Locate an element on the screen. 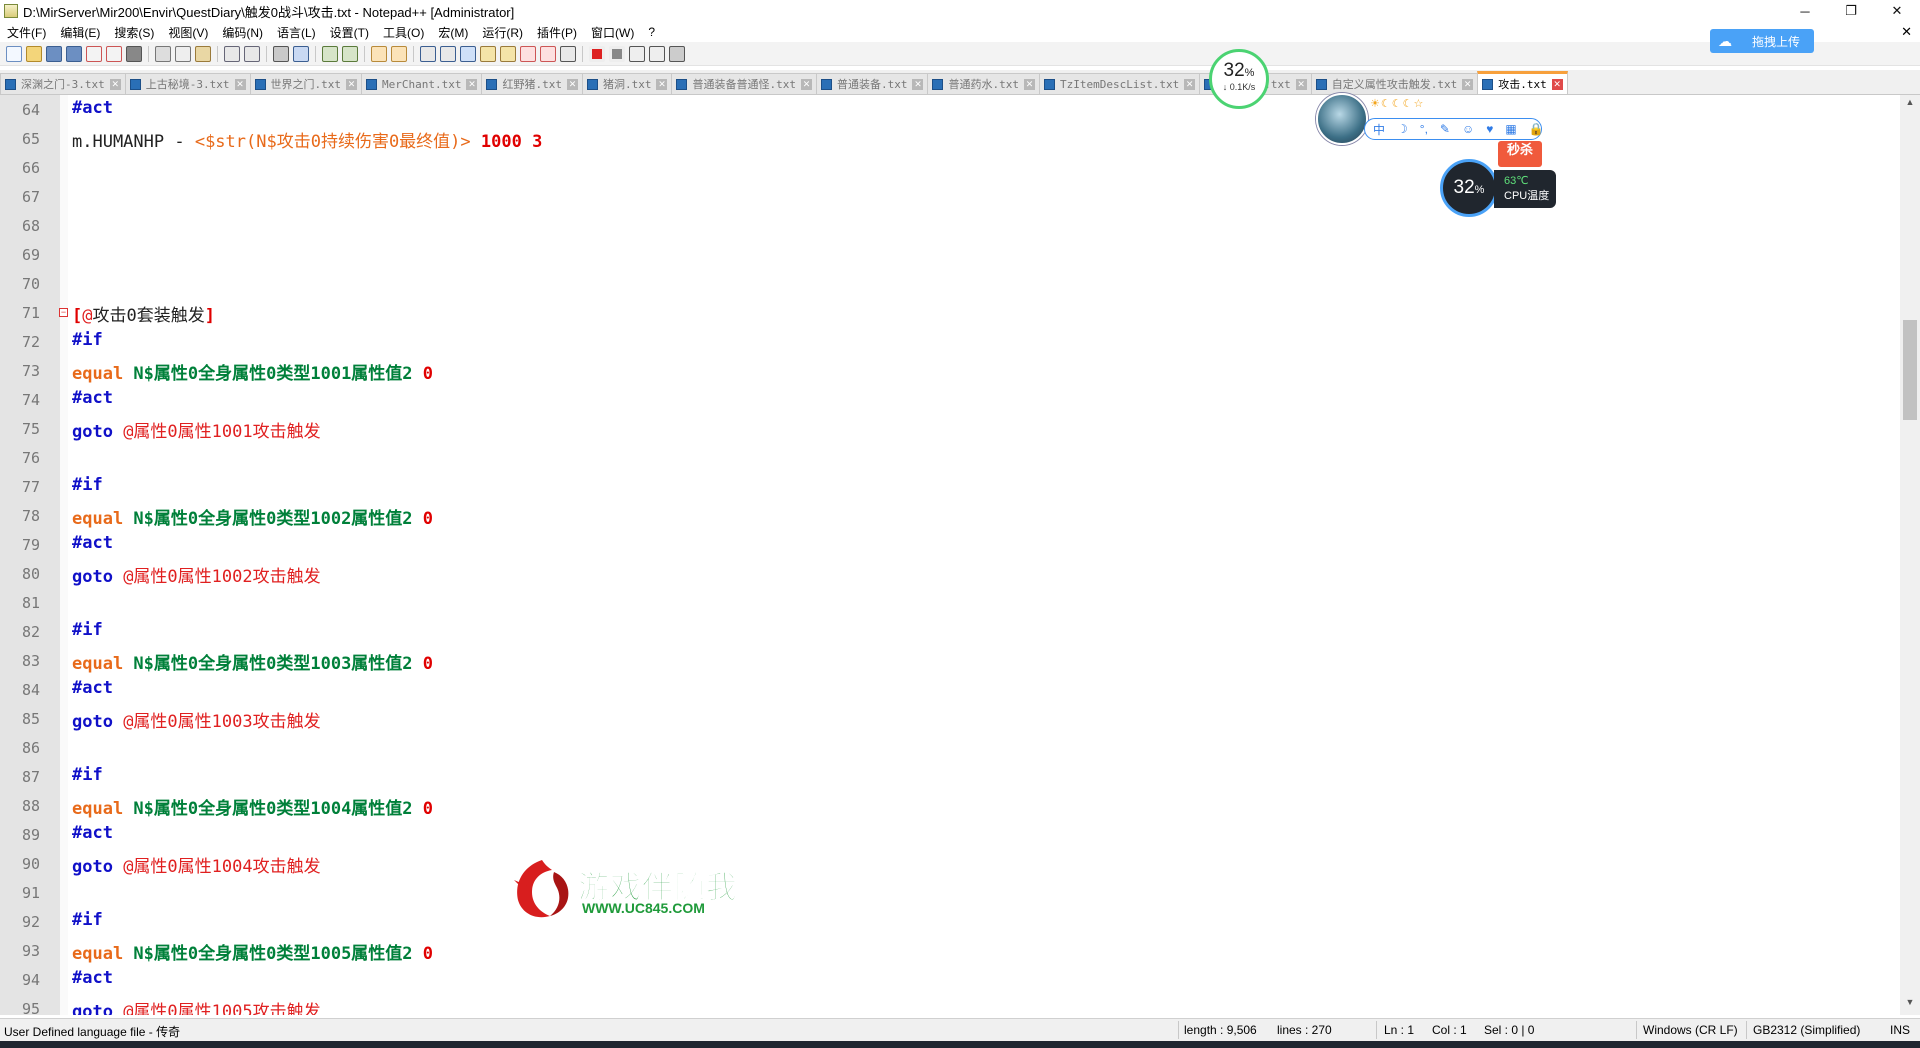 This screenshot has height=1048, width=1920. document-tab: 上古秘境-3.txt ✕ is located at coordinates (187, 83).